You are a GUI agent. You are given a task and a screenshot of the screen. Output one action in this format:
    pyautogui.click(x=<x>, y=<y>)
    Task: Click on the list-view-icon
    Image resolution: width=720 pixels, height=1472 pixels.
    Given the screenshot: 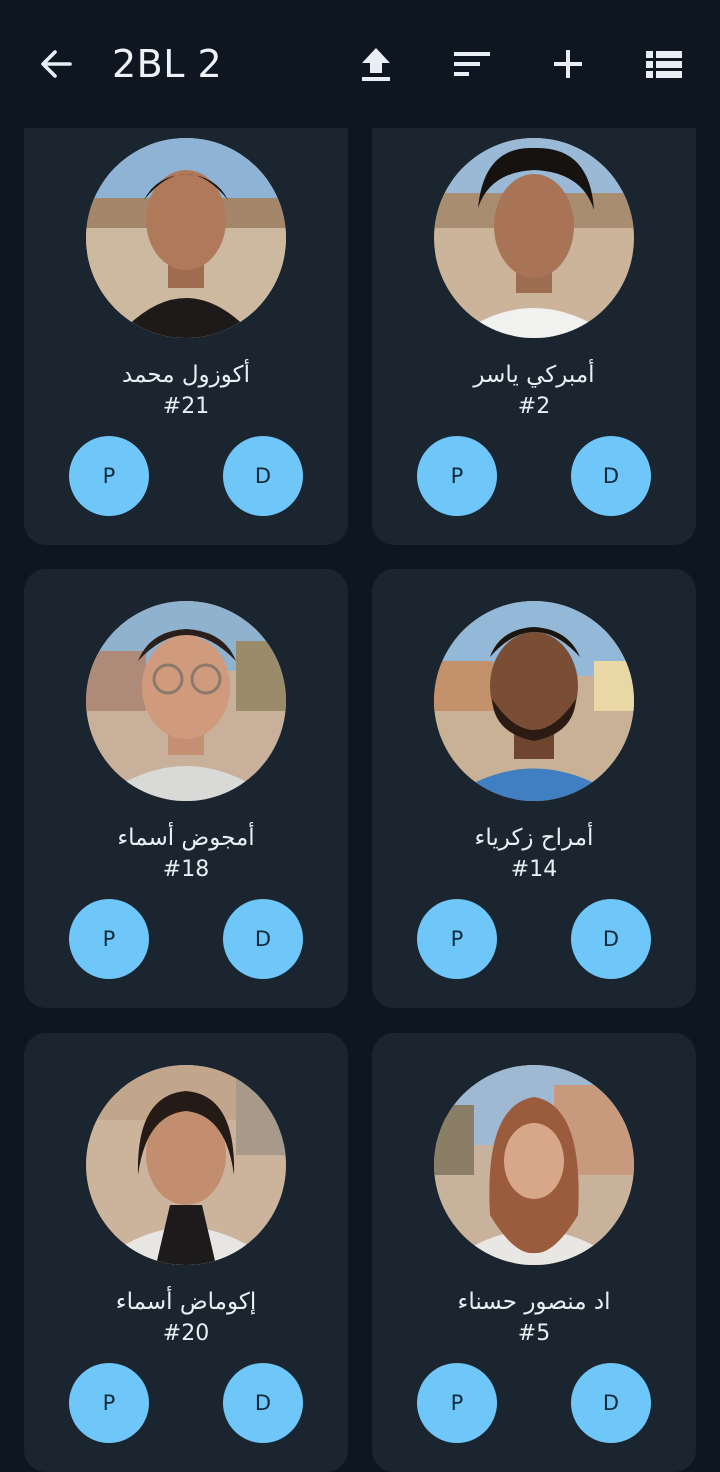 What is the action you would take?
    pyautogui.click(x=664, y=64)
    